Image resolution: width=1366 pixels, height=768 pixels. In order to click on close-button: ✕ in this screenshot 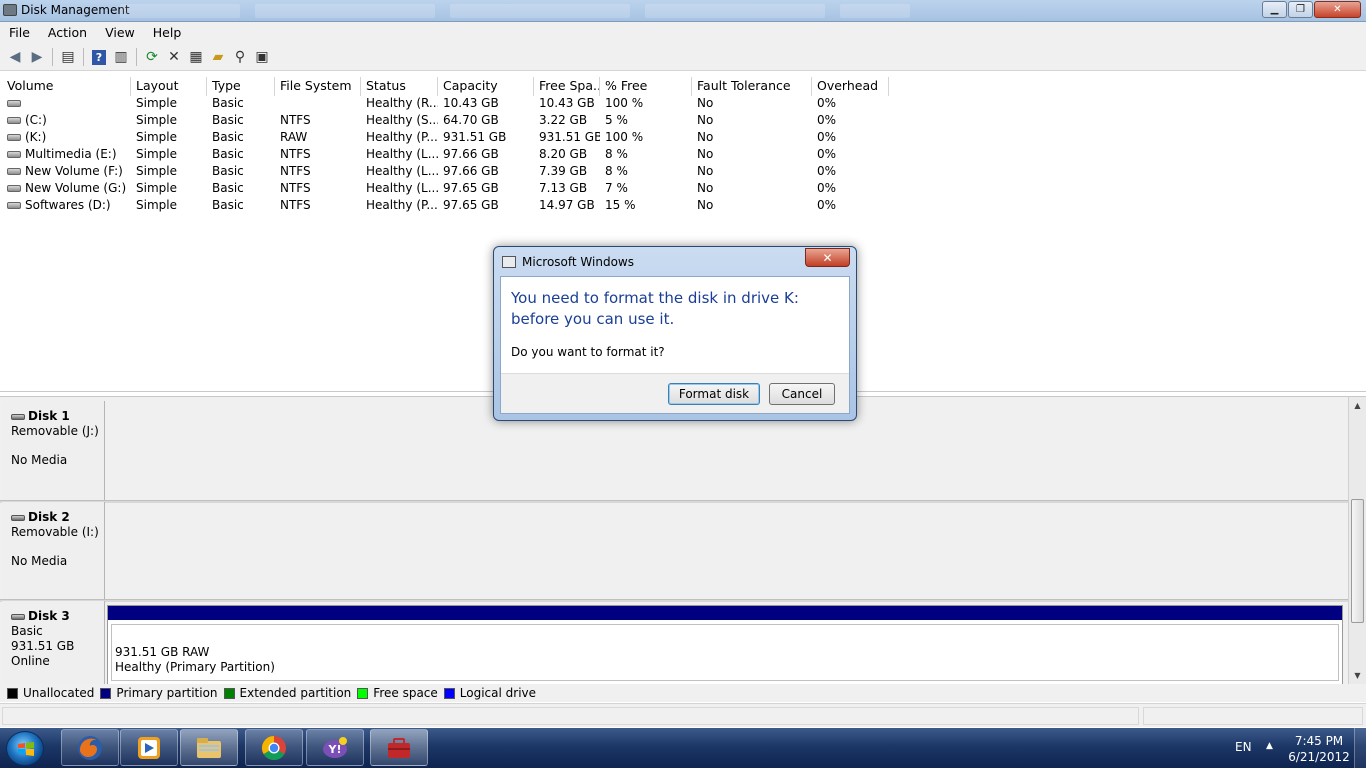, I will do `click(1337, 9)`.